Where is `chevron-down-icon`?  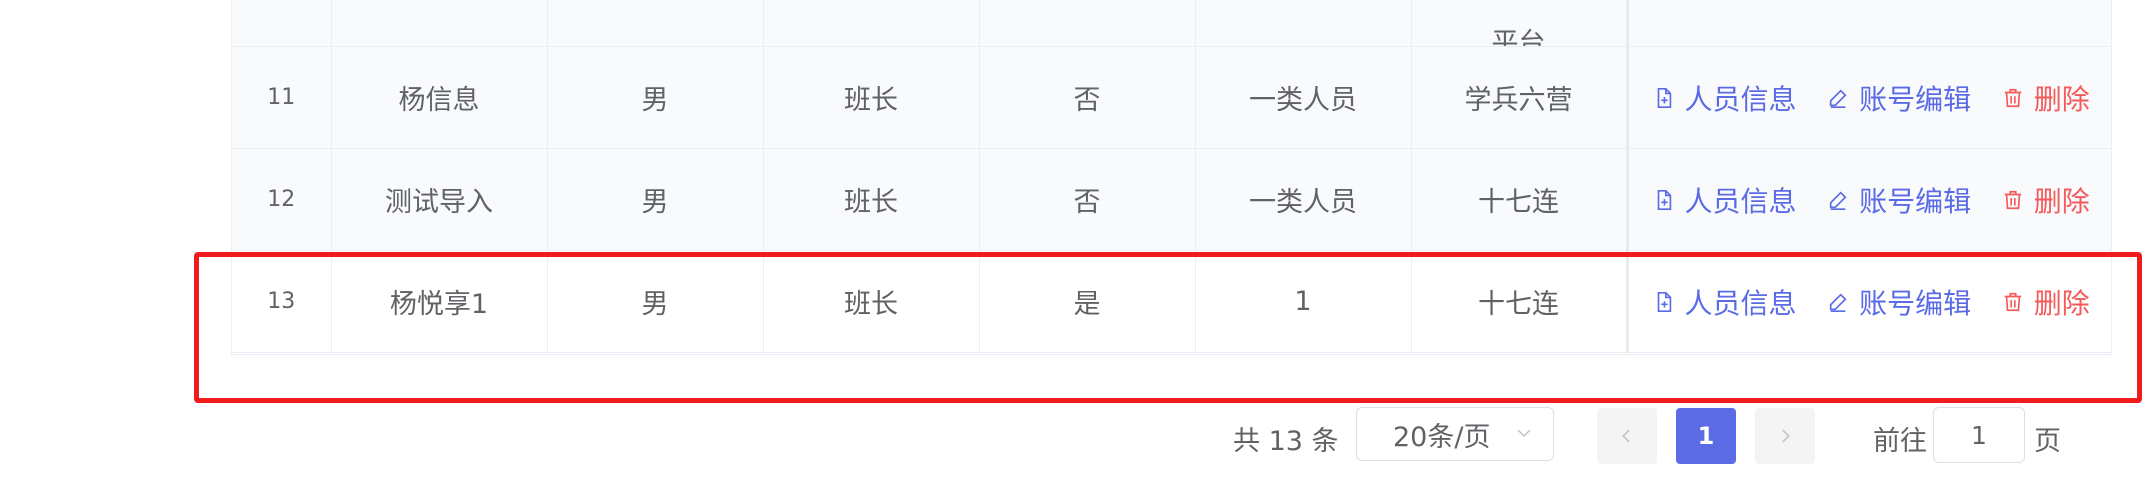 chevron-down-icon is located at coordinates (1524, 433).